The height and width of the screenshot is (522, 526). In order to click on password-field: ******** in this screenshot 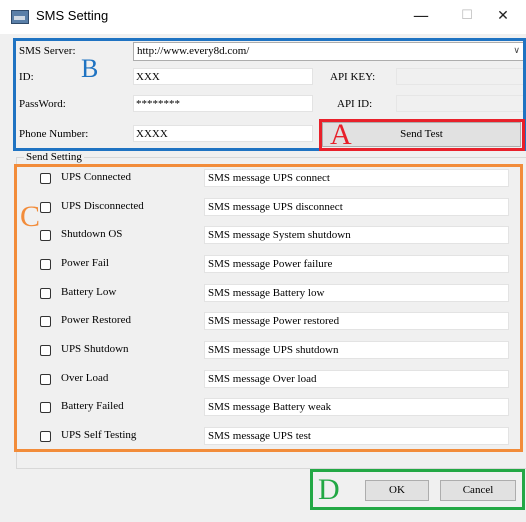, I will do `click(223, 103)`.